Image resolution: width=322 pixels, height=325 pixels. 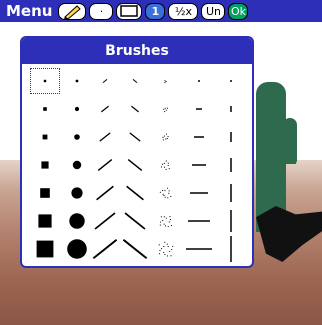 I want to click on ok-button: Ok, so click(x=238, y=11).